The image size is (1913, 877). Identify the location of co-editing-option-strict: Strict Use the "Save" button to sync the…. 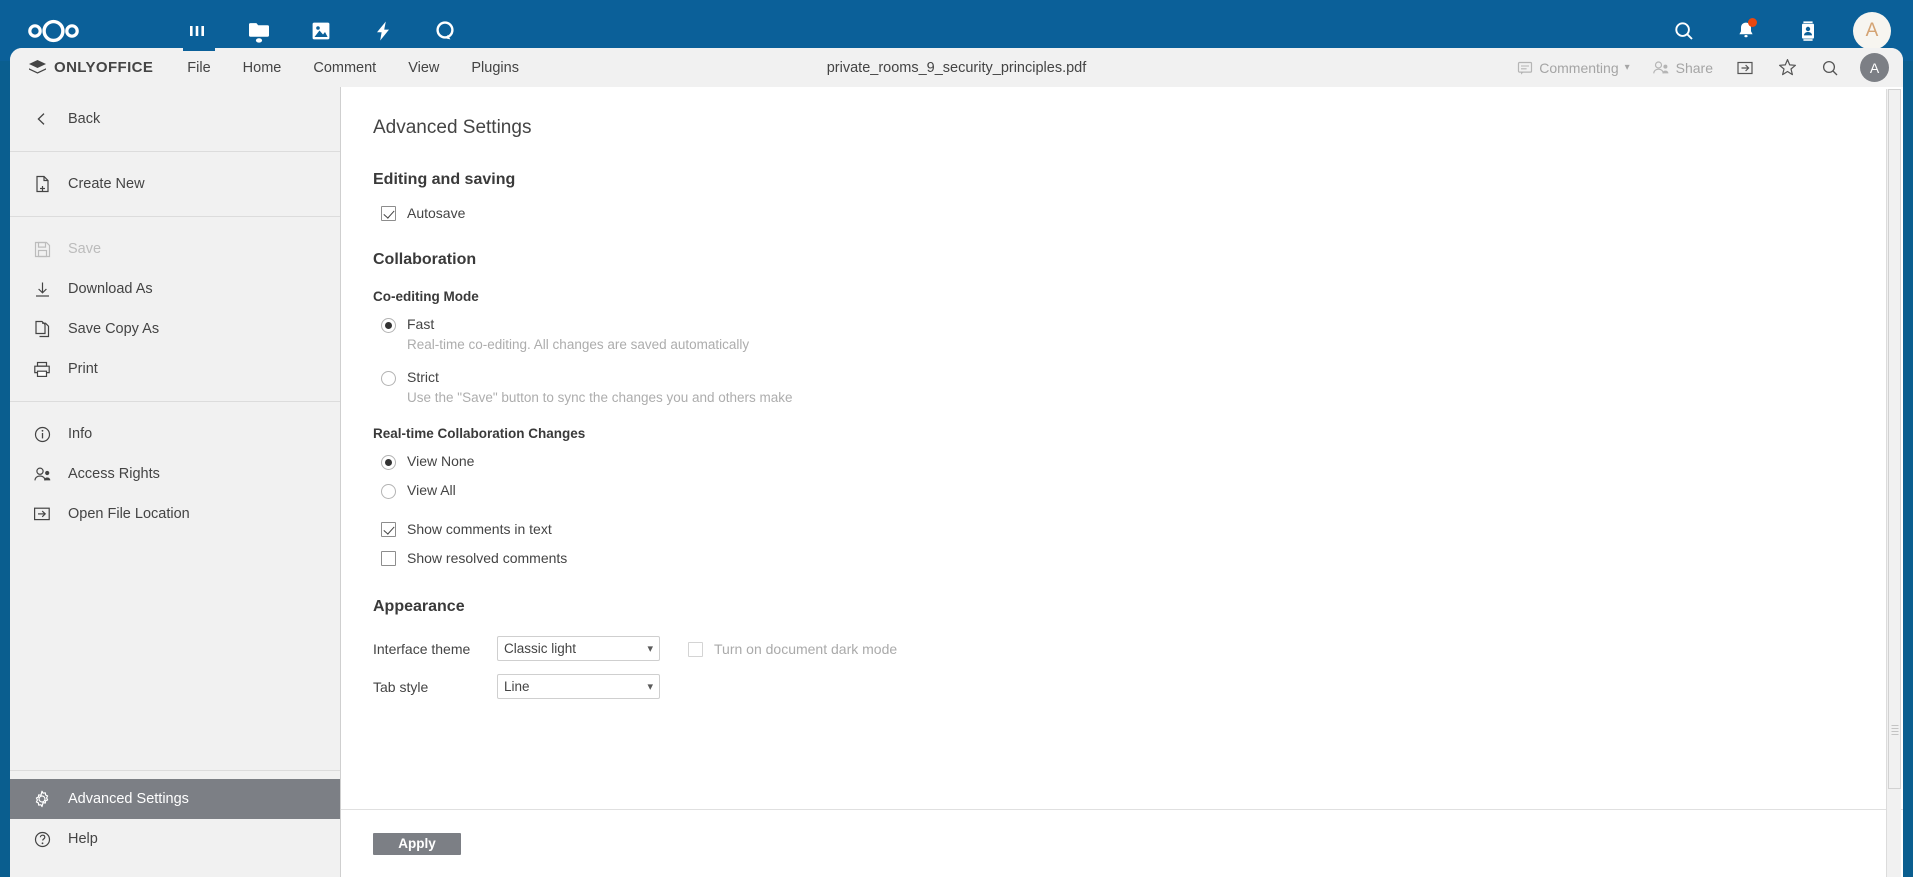
(1142, 387).